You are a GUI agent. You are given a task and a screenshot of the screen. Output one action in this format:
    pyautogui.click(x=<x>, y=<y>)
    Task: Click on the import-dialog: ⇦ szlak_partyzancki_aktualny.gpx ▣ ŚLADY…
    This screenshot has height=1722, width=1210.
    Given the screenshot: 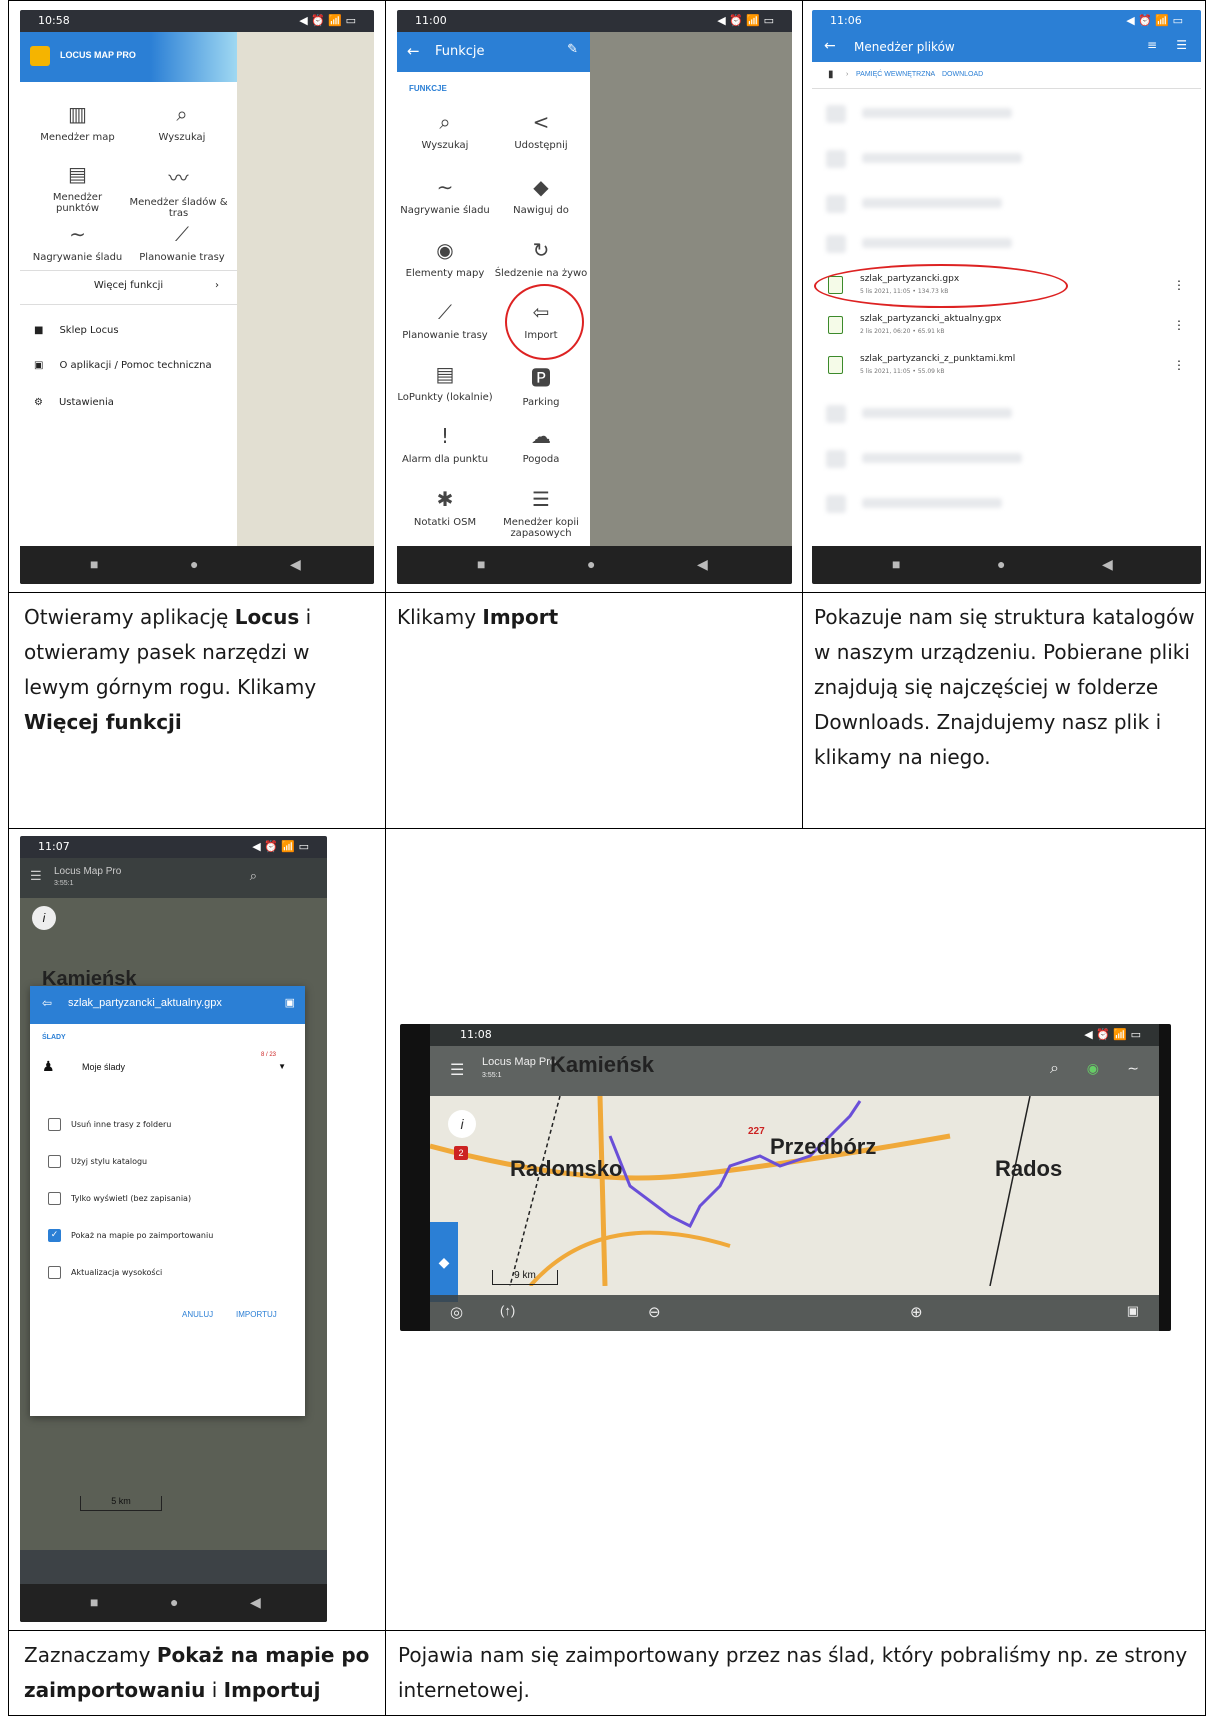 What is the action you would take?
    pyautogui.click(x=167, y=1201)
    